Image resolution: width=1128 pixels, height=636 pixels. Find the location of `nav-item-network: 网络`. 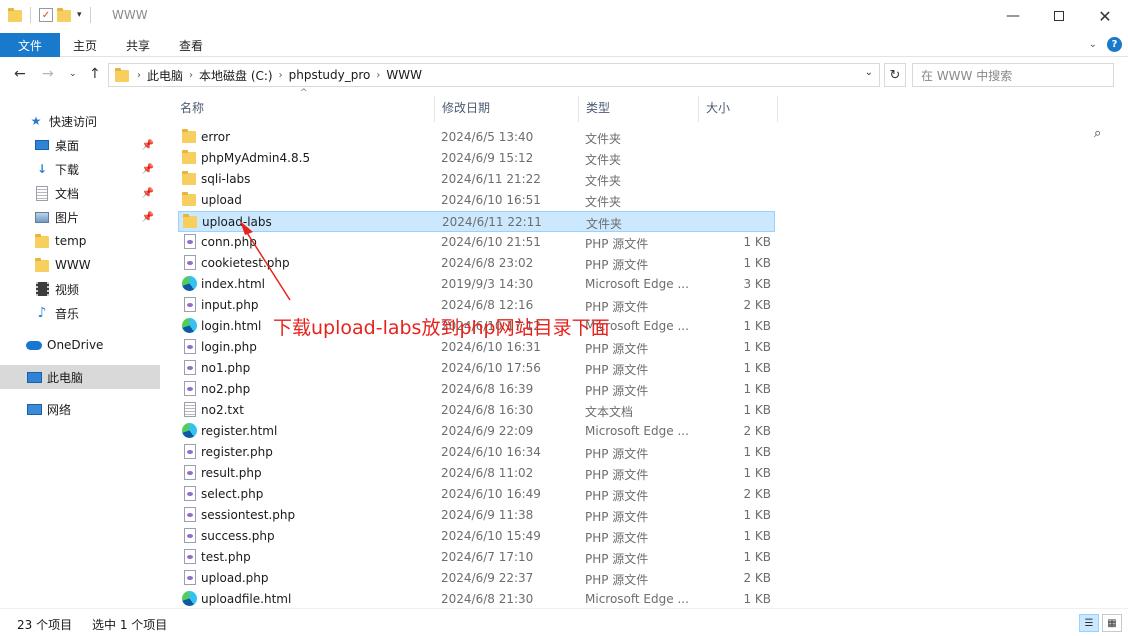

nav-item-network: 网络 is located at coordinates (80, 409).